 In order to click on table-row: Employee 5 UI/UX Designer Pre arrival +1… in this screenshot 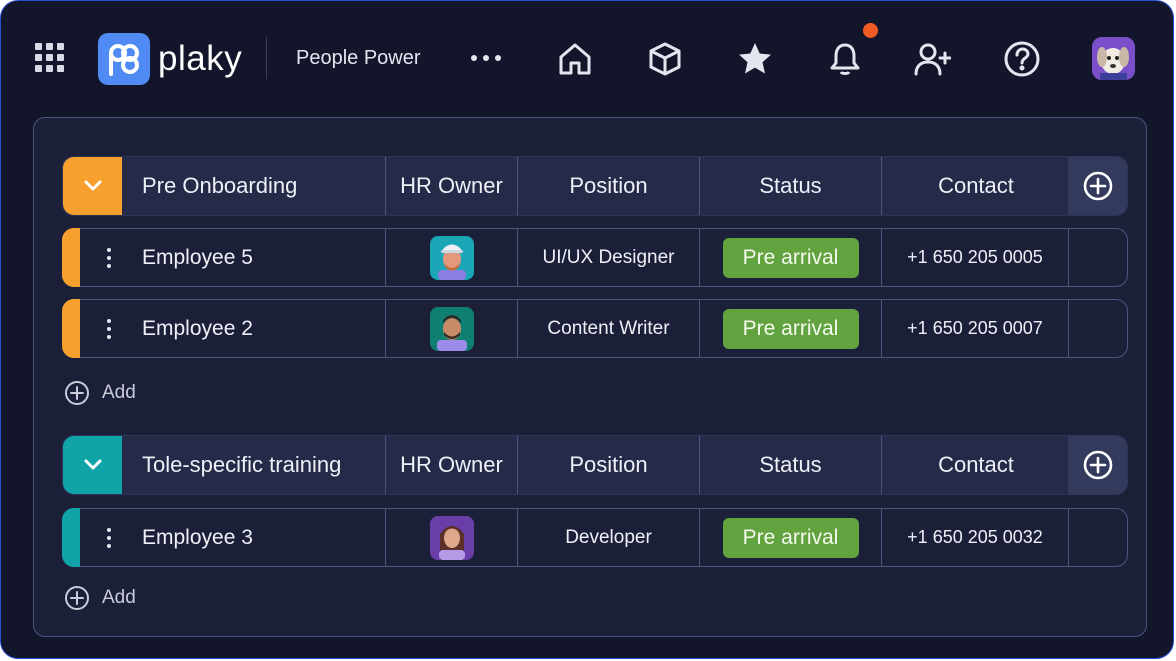, I will do `click(595, 257)`.